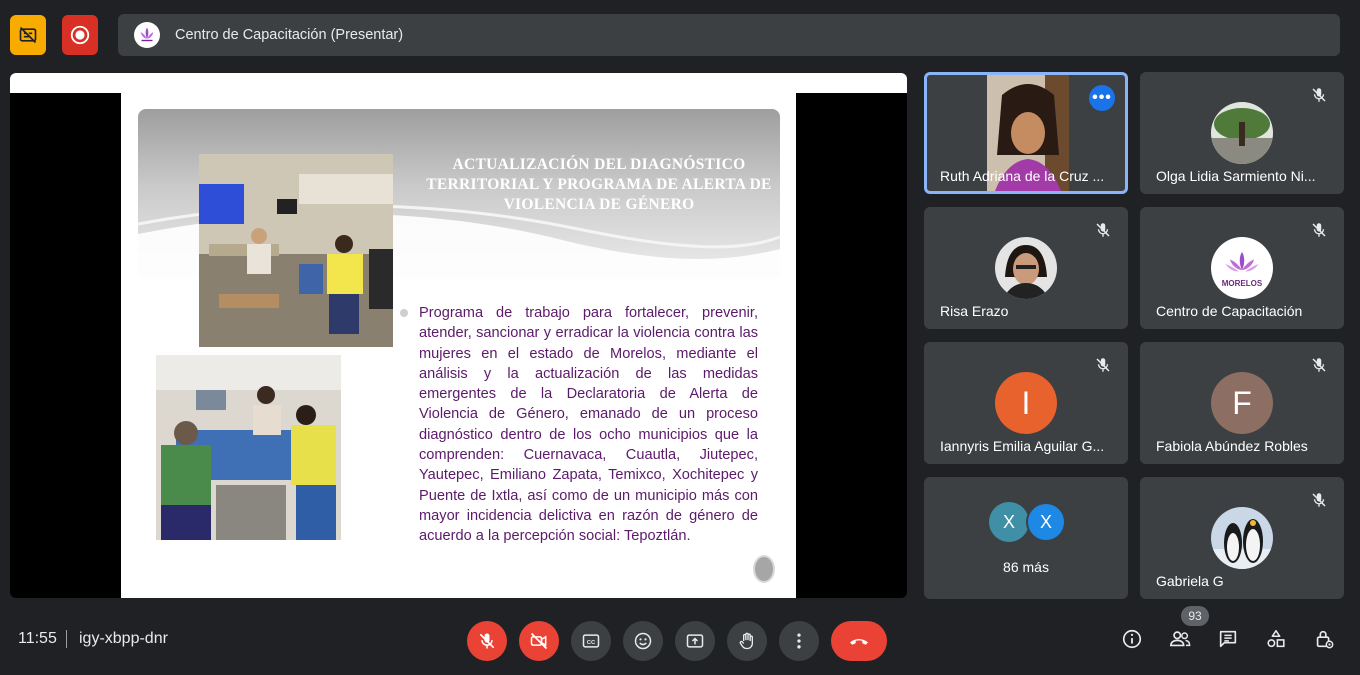 The height and width of the screenshot is (675, 1360). I want to click on raise-hand-icon, so click(746, 641).